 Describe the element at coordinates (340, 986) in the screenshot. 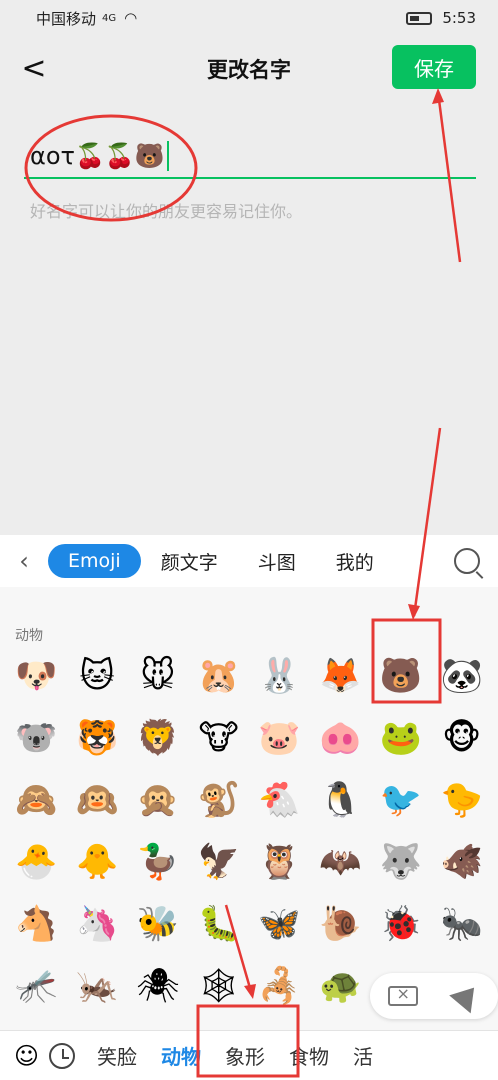

I see `emoji-turtle: 🐢` at that location.